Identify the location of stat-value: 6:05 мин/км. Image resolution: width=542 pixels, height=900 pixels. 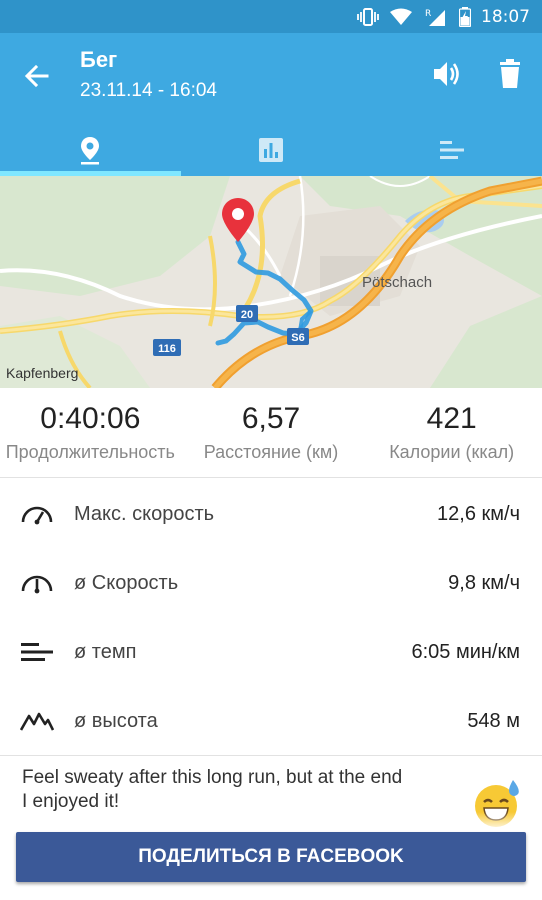
(465, 651).